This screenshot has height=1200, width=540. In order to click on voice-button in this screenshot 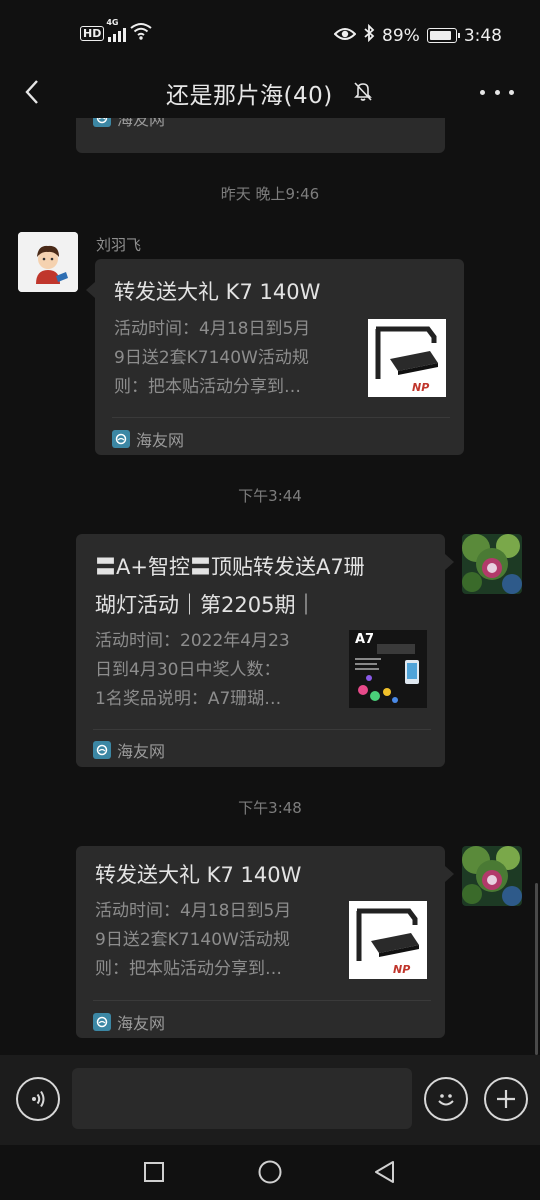, I will do `click(38, 1099)`.